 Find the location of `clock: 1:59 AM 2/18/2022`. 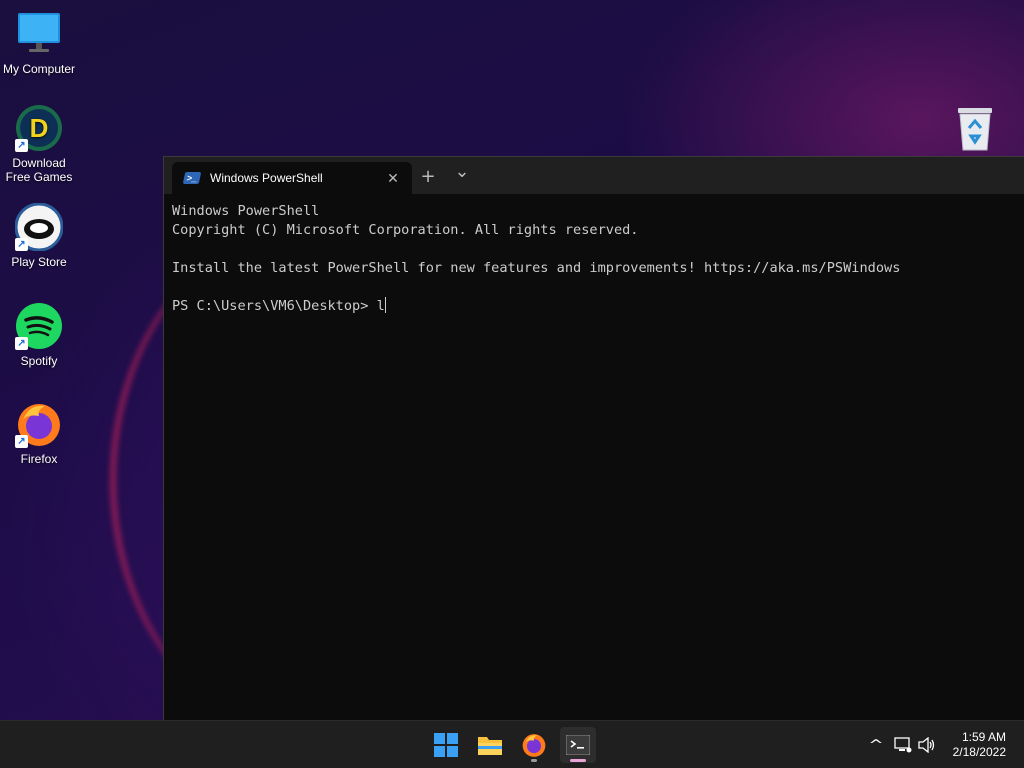

clock: 1:59 AM 2/18/2022 is located at coordinates (979, 745).